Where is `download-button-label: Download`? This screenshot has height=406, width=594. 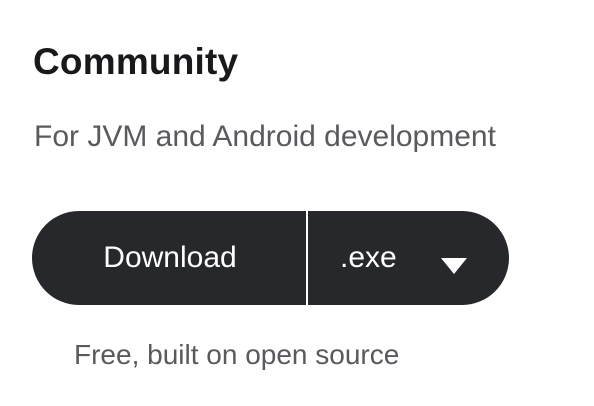
download-button-label: Download is located at coordinates (170, 257).